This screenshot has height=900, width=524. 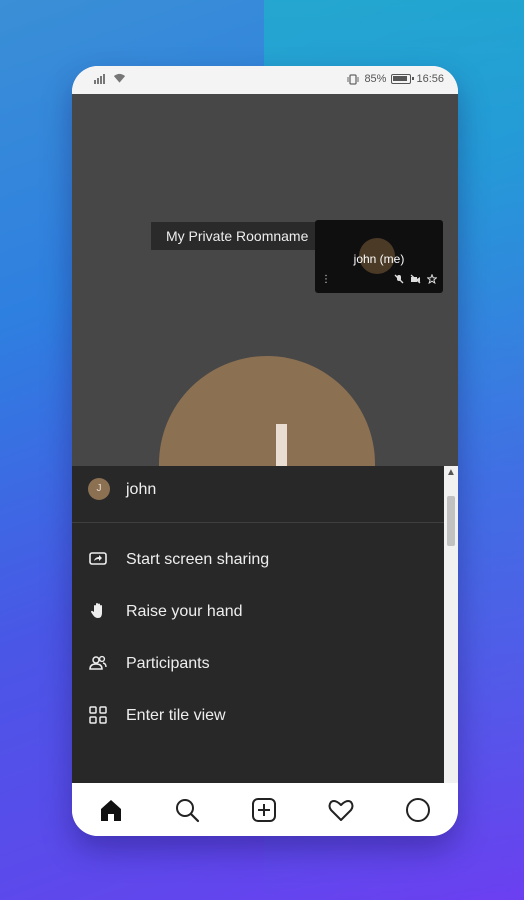 What do you see at coordinates (98, 715) in the screenshot?
I see `tile-view-icon` at bounding box center [98, 715].